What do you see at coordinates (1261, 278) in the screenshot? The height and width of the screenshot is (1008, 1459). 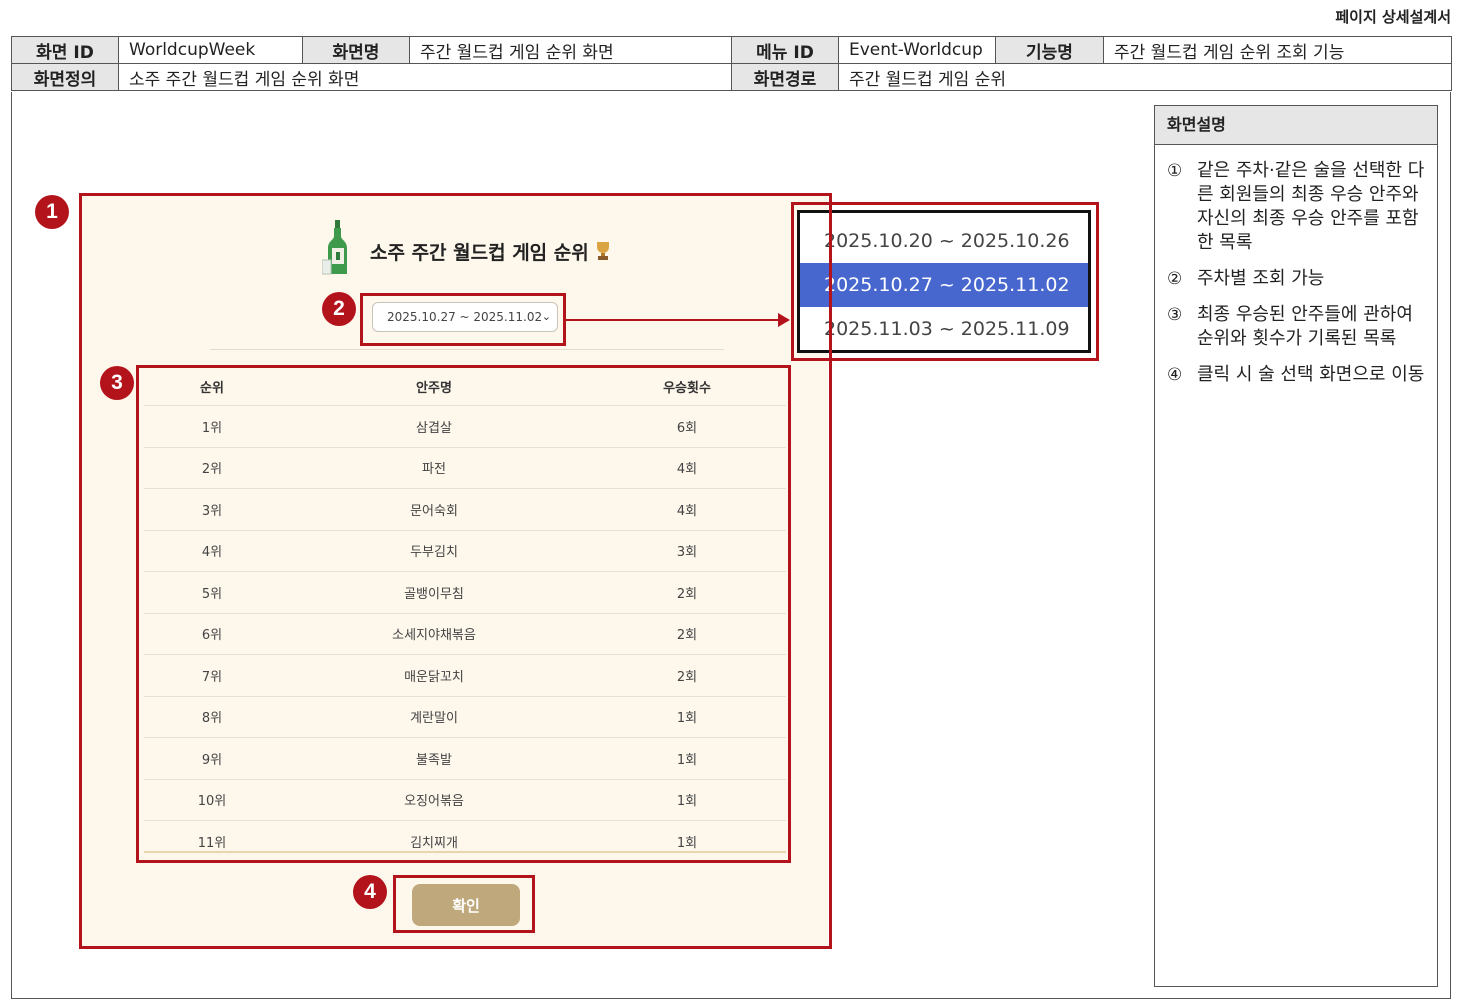 I see `description-text: 주차별 조회 가능` at bounding box center [1261, 278].